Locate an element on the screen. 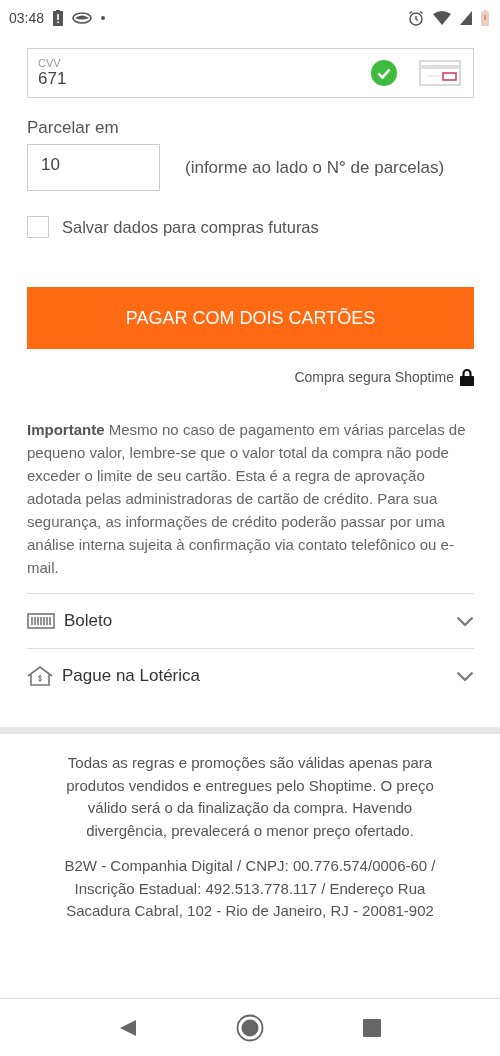 The height and width of the screenshot is (1056, 500). option-label: Pague na Lotérica is located at coordinates (131, 676).